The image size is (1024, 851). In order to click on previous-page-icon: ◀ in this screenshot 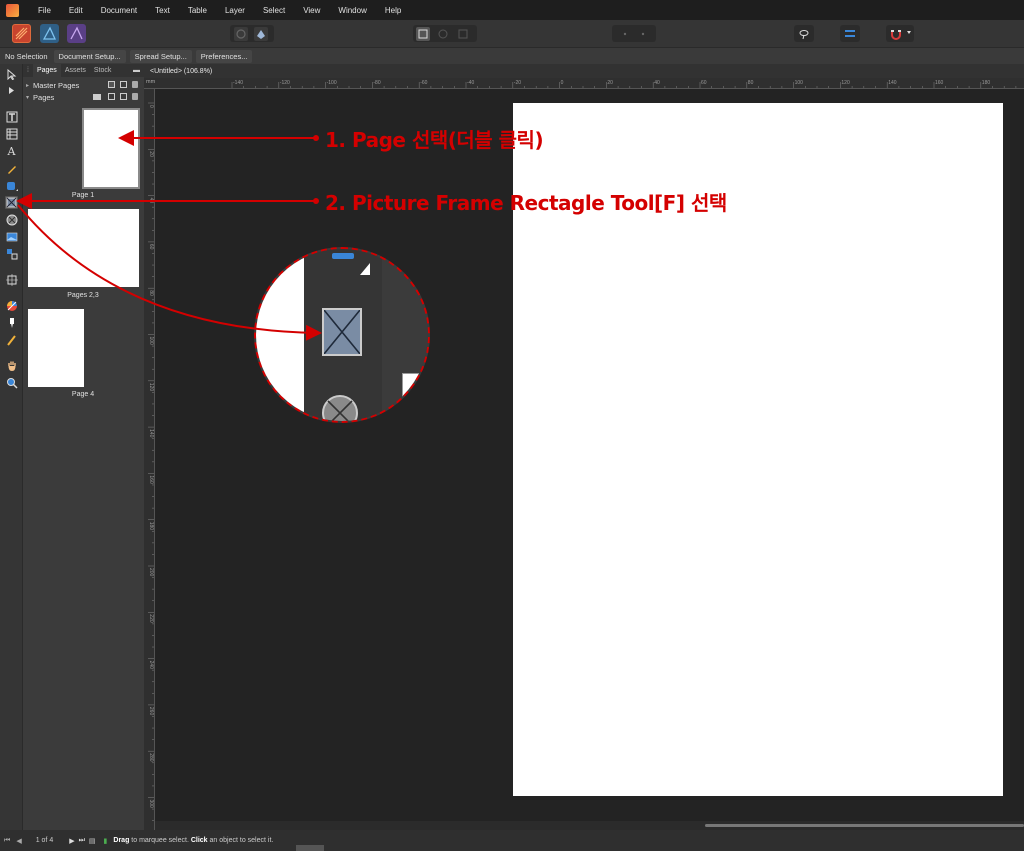, I will do `click(18, 841)`.